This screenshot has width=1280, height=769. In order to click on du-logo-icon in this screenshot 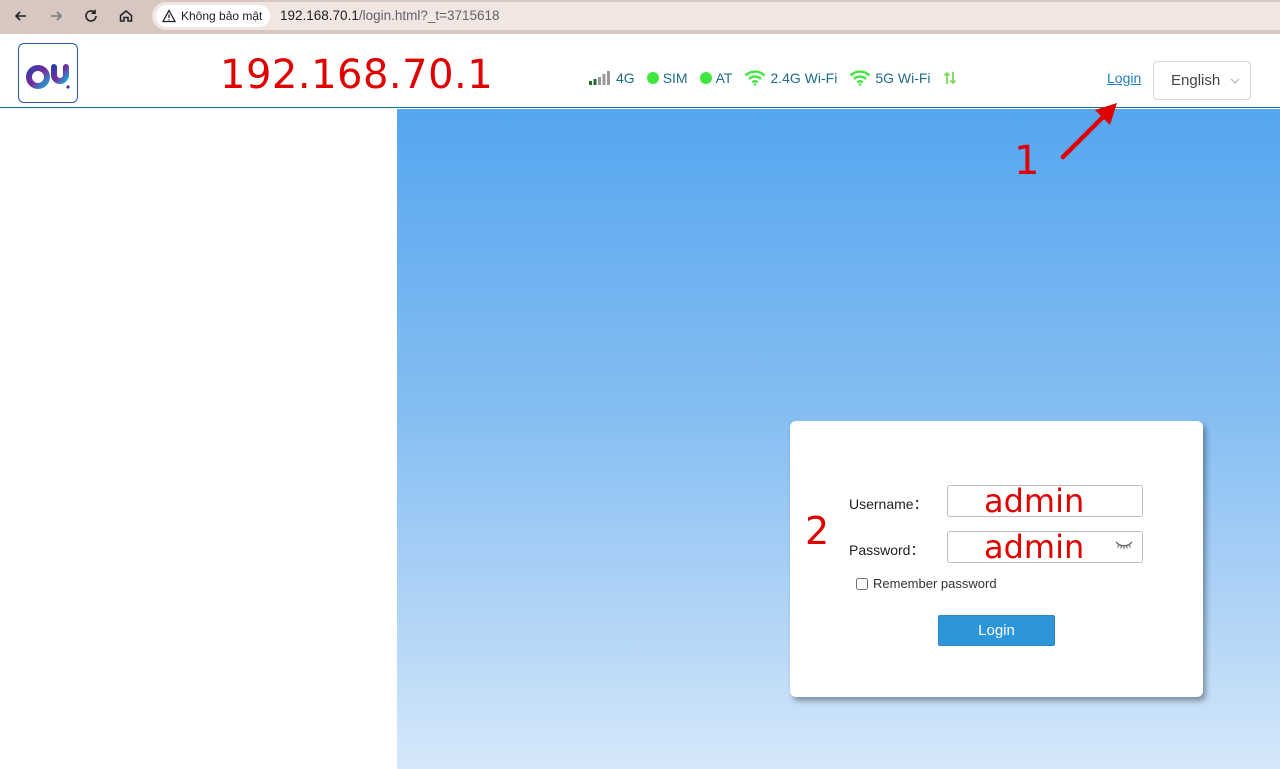, I will do `click(48, 72)`.